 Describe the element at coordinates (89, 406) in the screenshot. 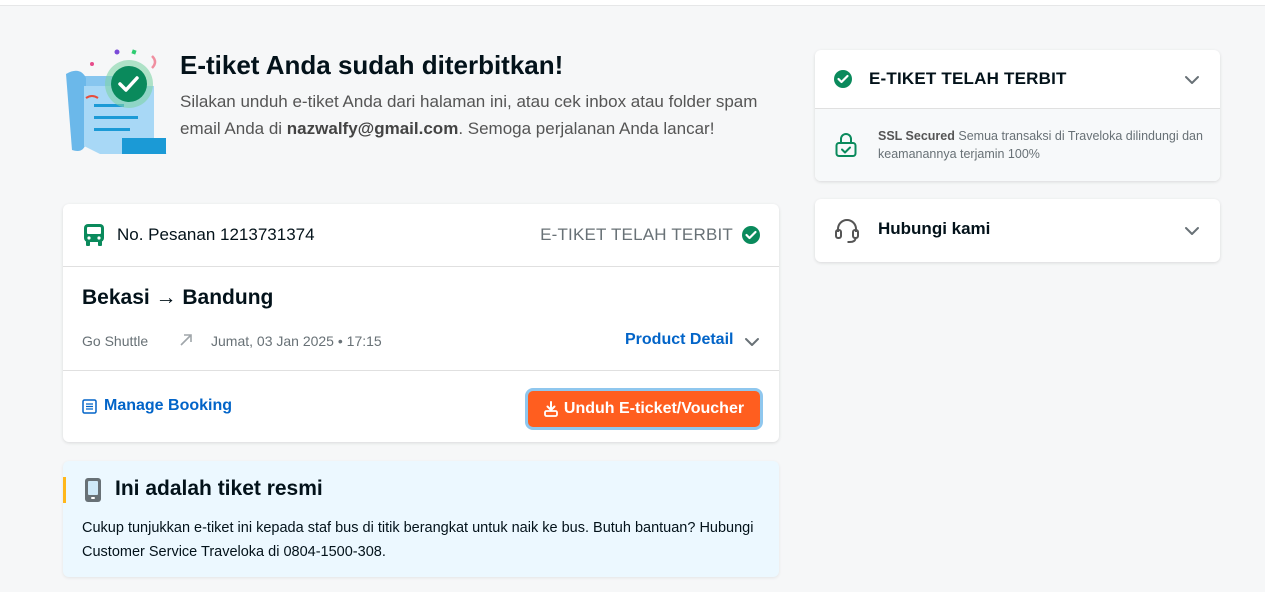

I see `manage-booking-icon` at that location.